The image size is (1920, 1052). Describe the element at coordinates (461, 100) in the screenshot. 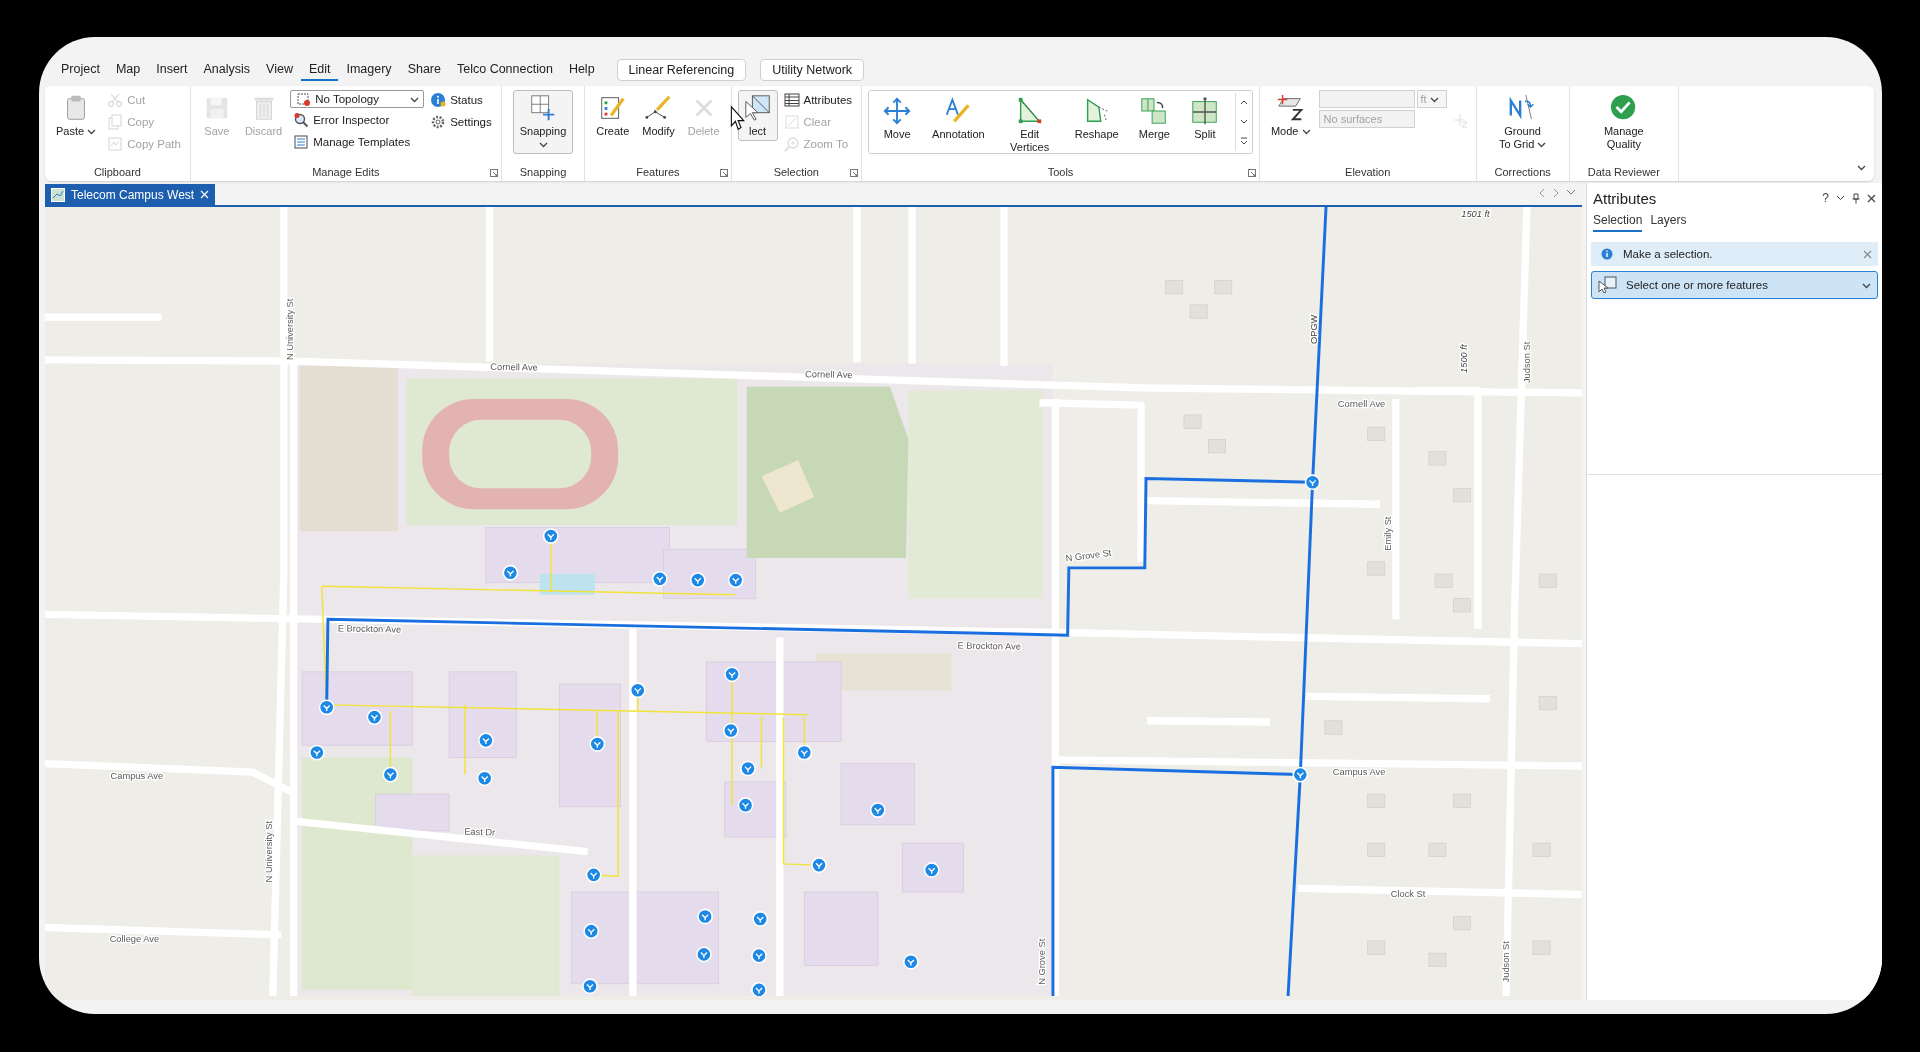

I see `ribbon-button: Status` at that location.